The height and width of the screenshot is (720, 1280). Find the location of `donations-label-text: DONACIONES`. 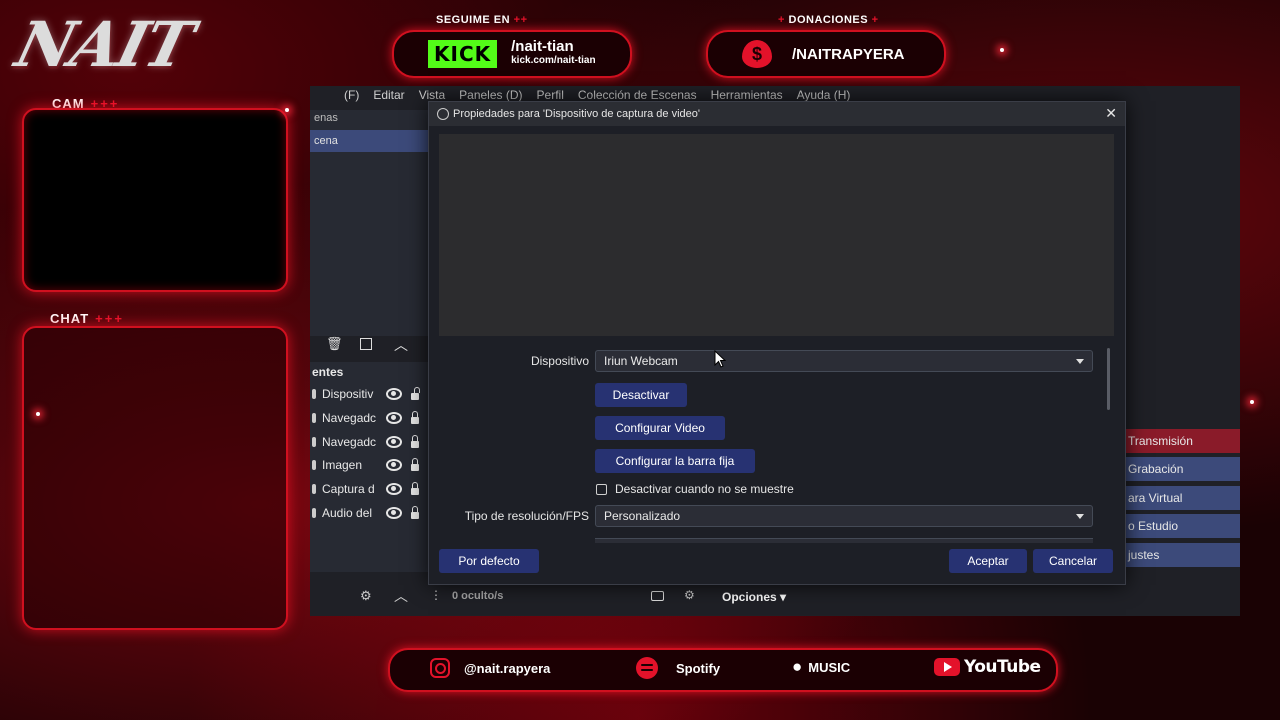

donations-label-text: DONACIONES is located at coordinates (828, 20).